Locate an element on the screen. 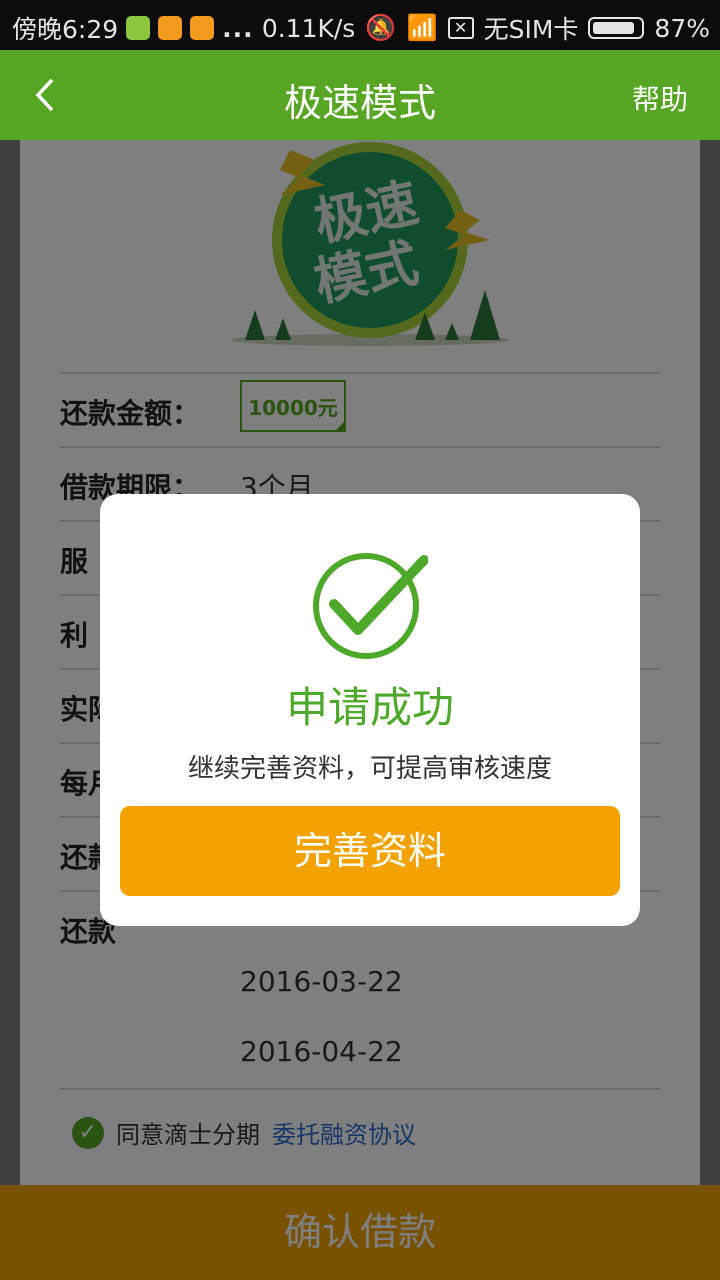 Image resolution: width=720 pixels, height=1280 pixels. wifi-icon: 📶 is located at coordinates (422, 27).